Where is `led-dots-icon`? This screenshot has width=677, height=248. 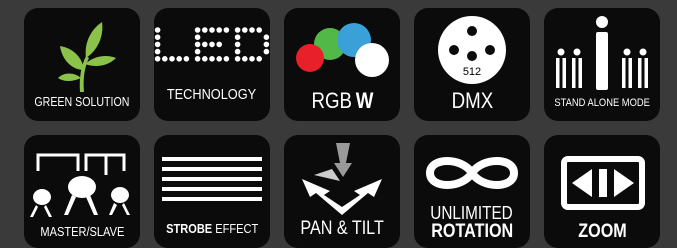
led-dots-icon is located at coordinates (212, 44).